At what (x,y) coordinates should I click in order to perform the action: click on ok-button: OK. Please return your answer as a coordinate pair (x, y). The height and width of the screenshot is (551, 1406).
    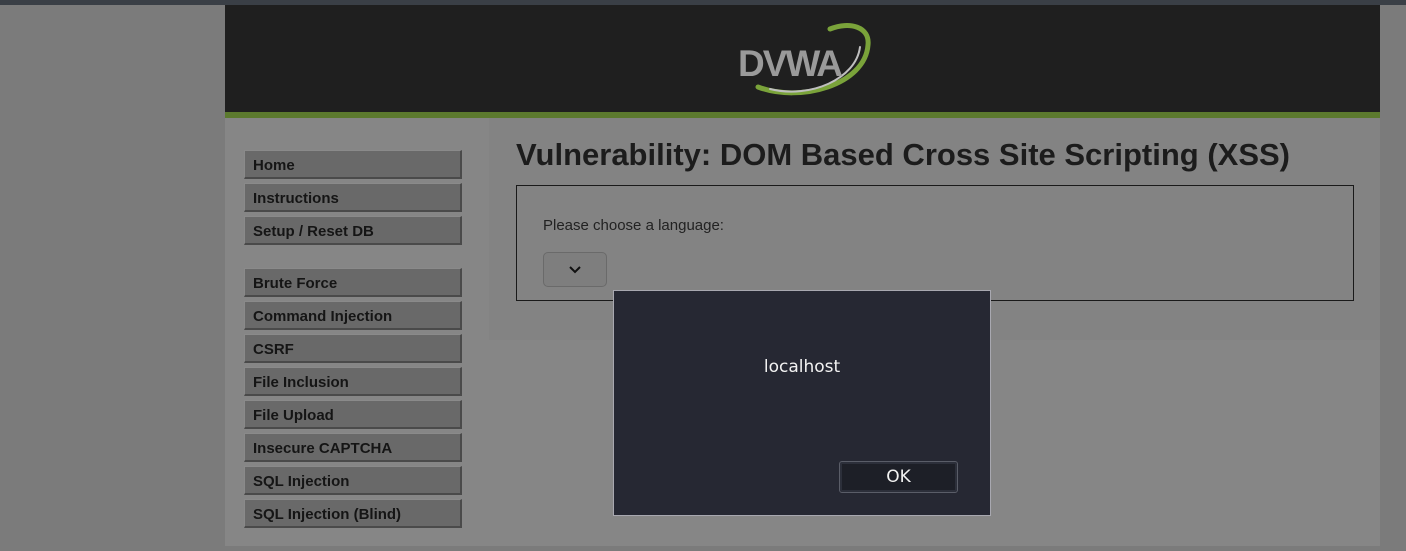
    Looking at the image, I should click on (898, 477).